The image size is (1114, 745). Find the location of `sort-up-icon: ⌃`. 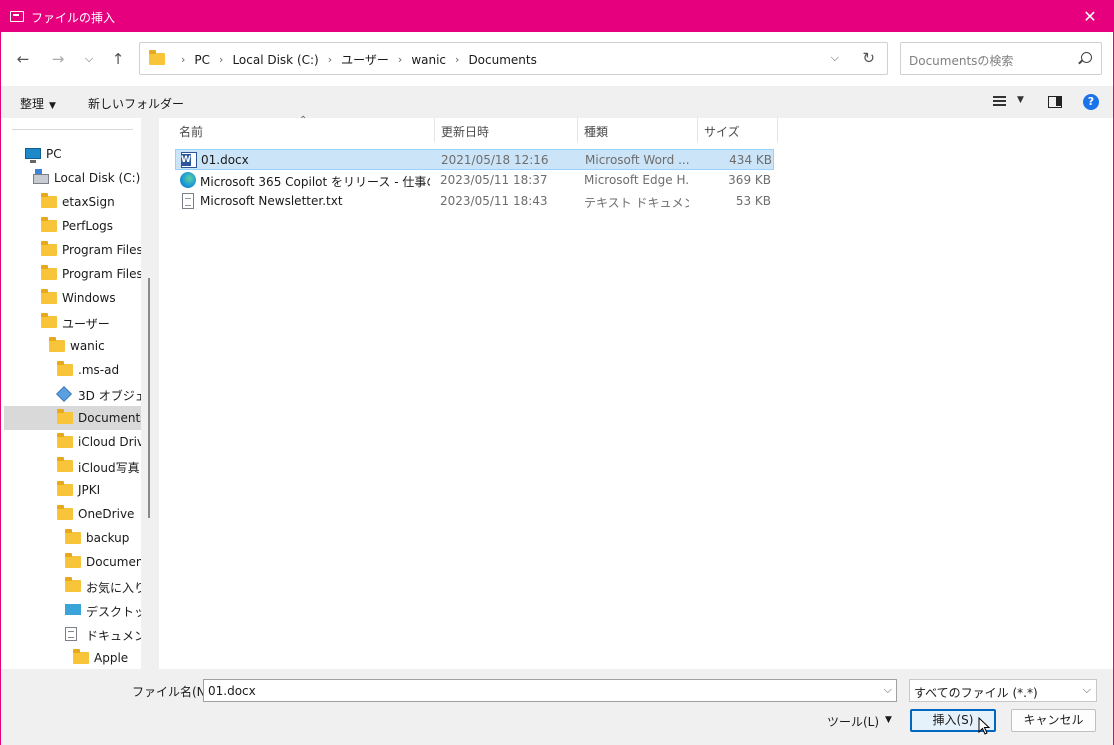

sort-up-icon: ⌃ is located at coordinates (303, 120).